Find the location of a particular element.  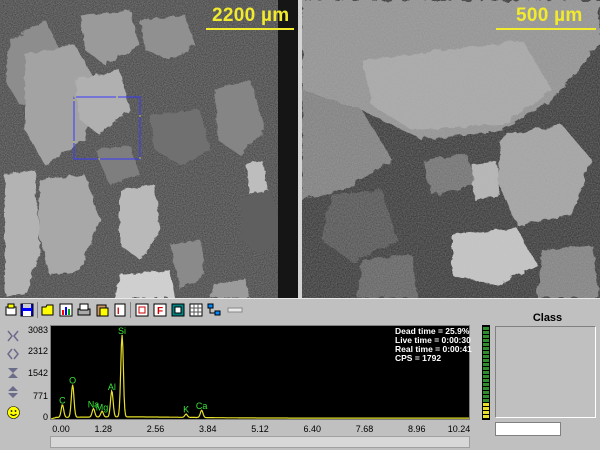

peak-label-k: K is located at coordinates (186, 410).